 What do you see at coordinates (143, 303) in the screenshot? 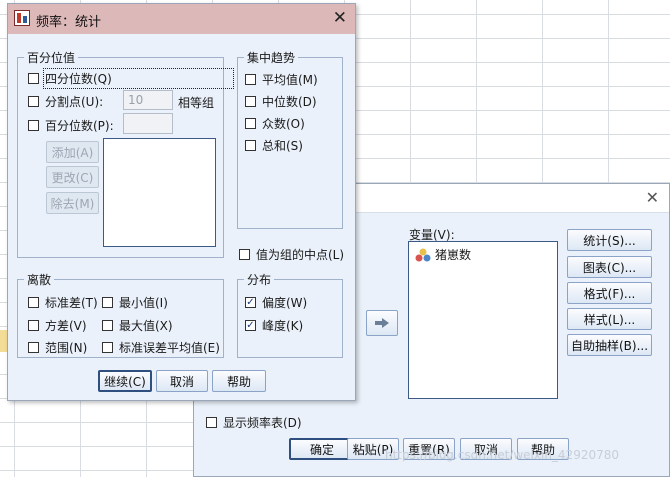
I see `minimum-label: 最小值(I)` at bounding box center [143, 303].